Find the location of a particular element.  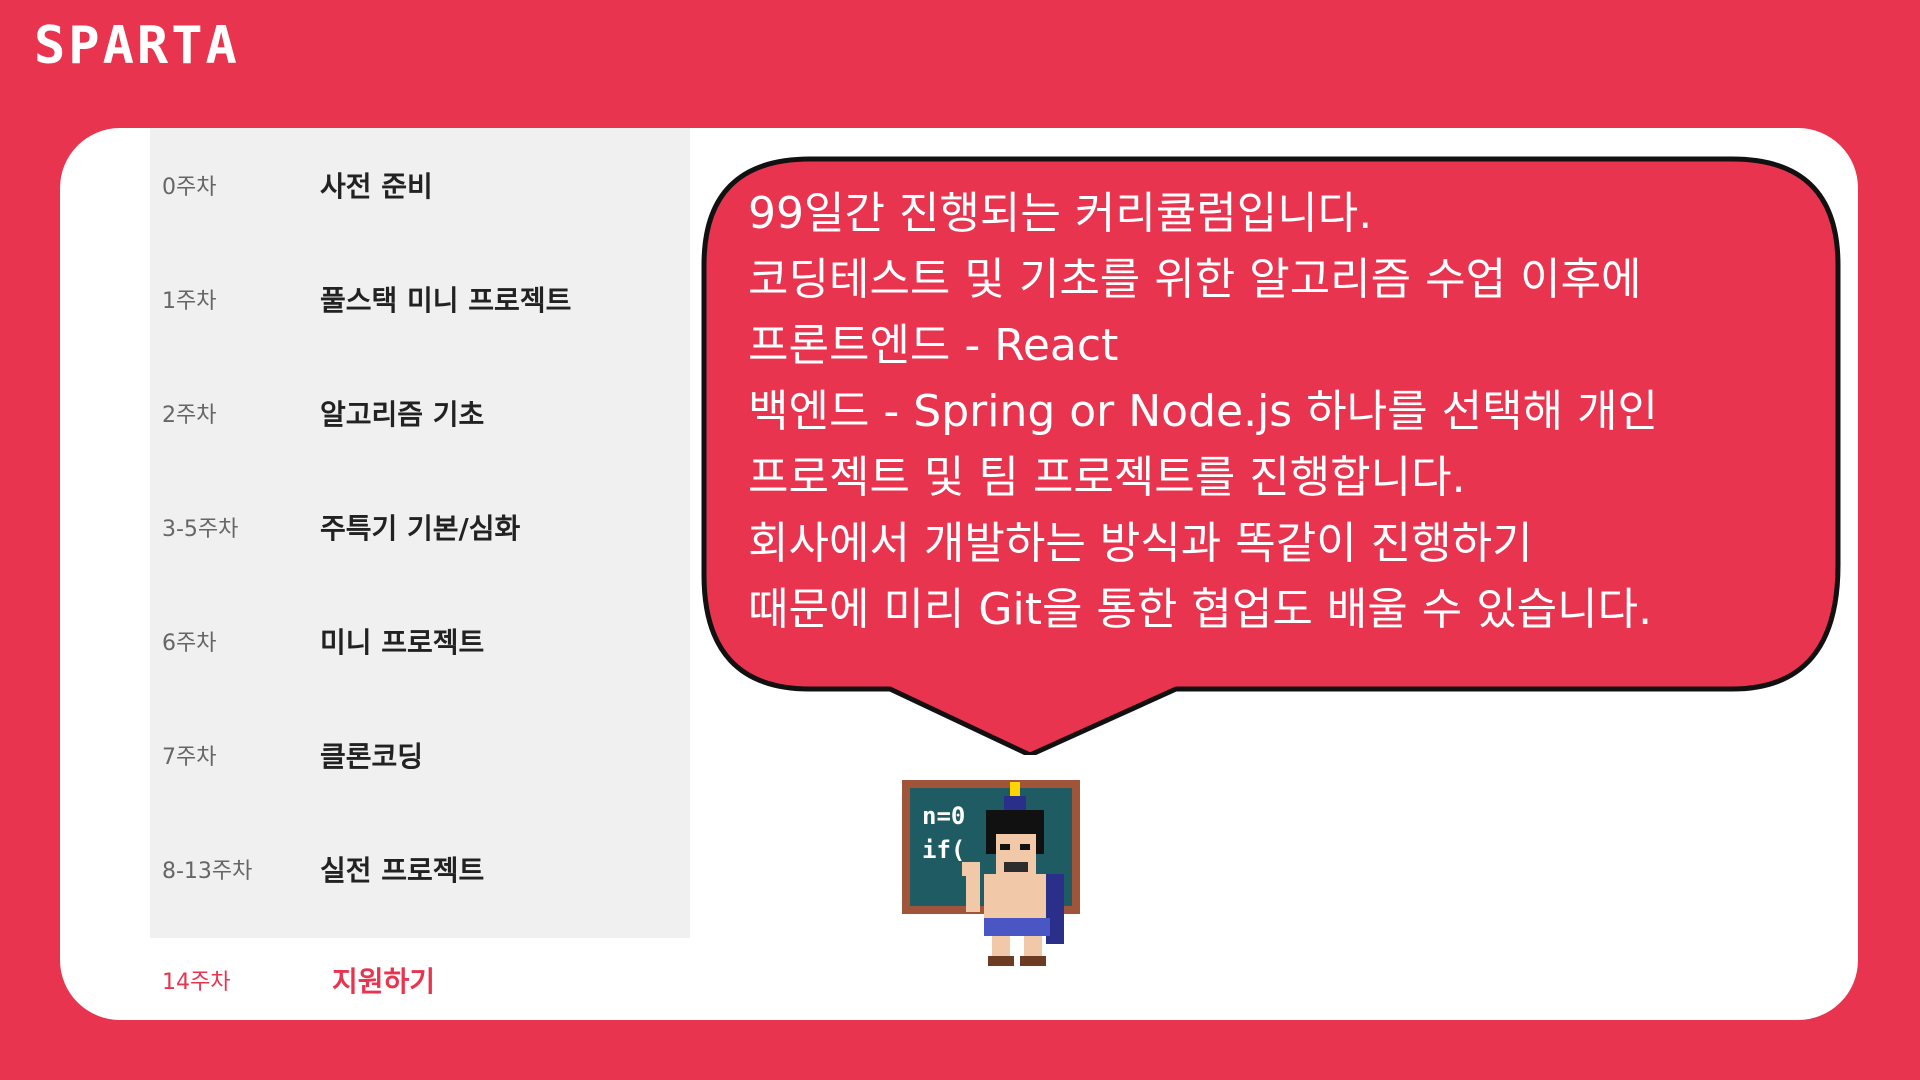

spartan-teacher-icon: n=0 if( is located at coordinates (992, 873).